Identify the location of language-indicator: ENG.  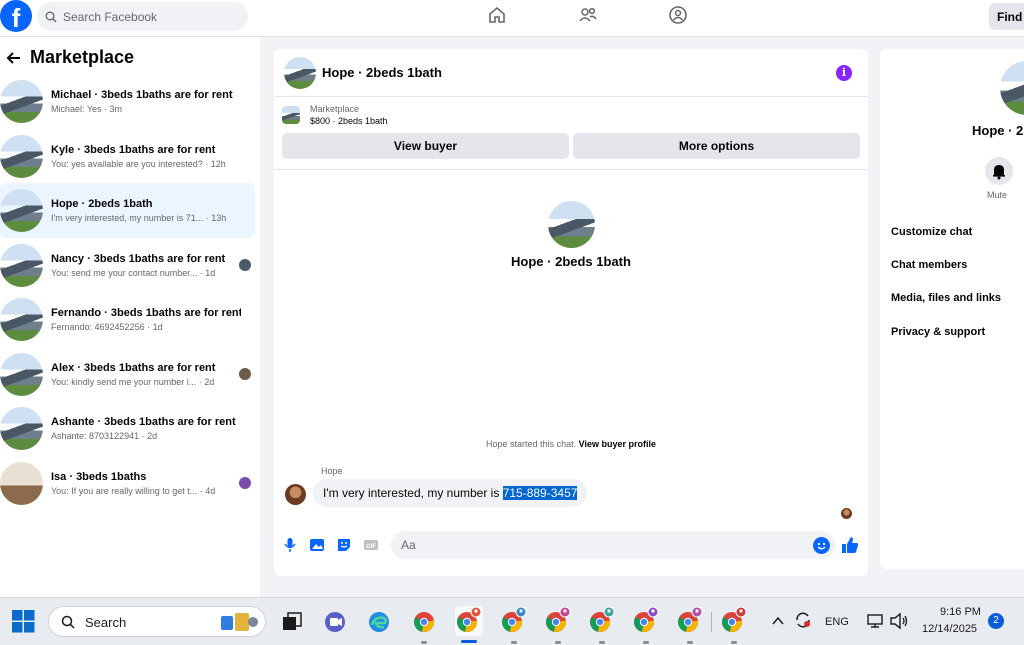
(837, 622).